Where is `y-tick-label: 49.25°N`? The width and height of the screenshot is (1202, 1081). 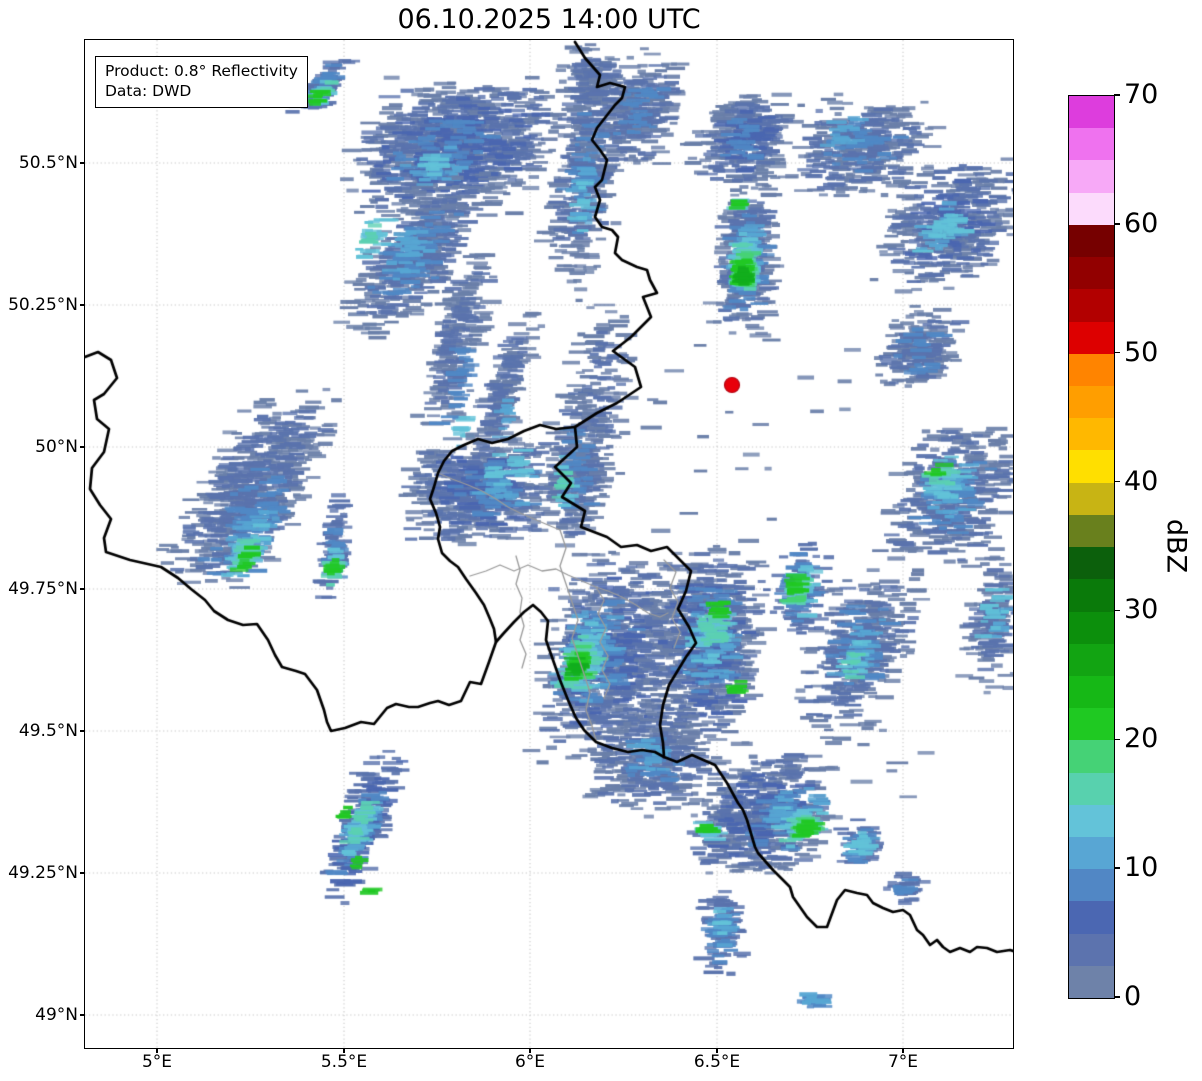 y-tick-label: 49.25°N is located at coordinates (43, 873).